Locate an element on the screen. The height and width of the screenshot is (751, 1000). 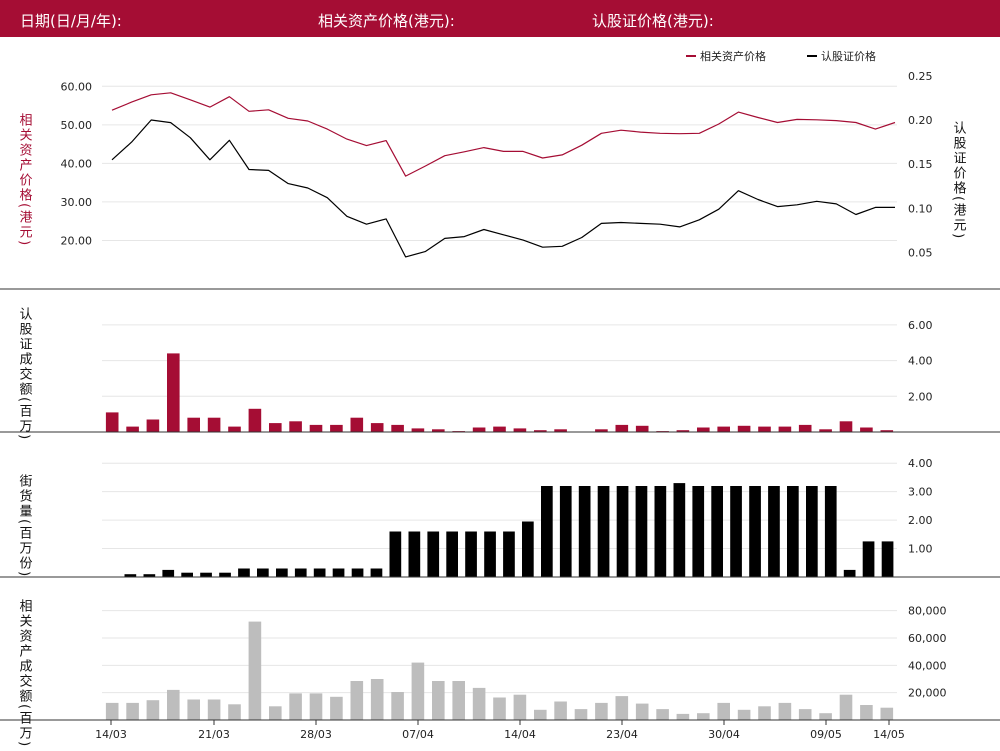
asset-price-label: 相关资产价格(港元): is located at coordinates (386, 21).